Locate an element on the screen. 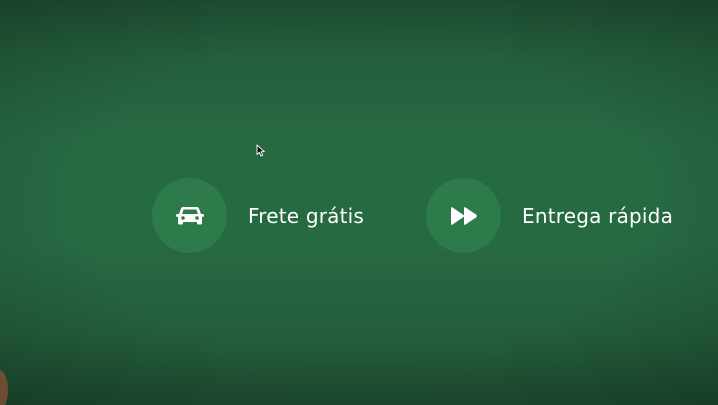 Image resolution: width=718 pixels, height=405 pixels. fast-forward-icon-badge is located at coordinates (463, 215).